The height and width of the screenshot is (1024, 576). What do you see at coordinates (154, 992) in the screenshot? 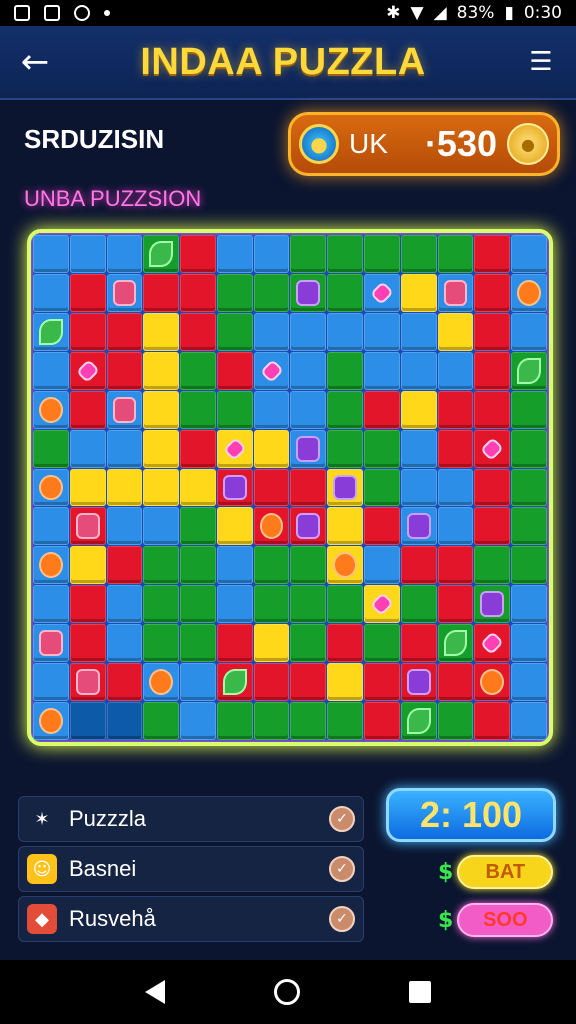
I see `nav-back-icon` at bounding box center [154, 992].